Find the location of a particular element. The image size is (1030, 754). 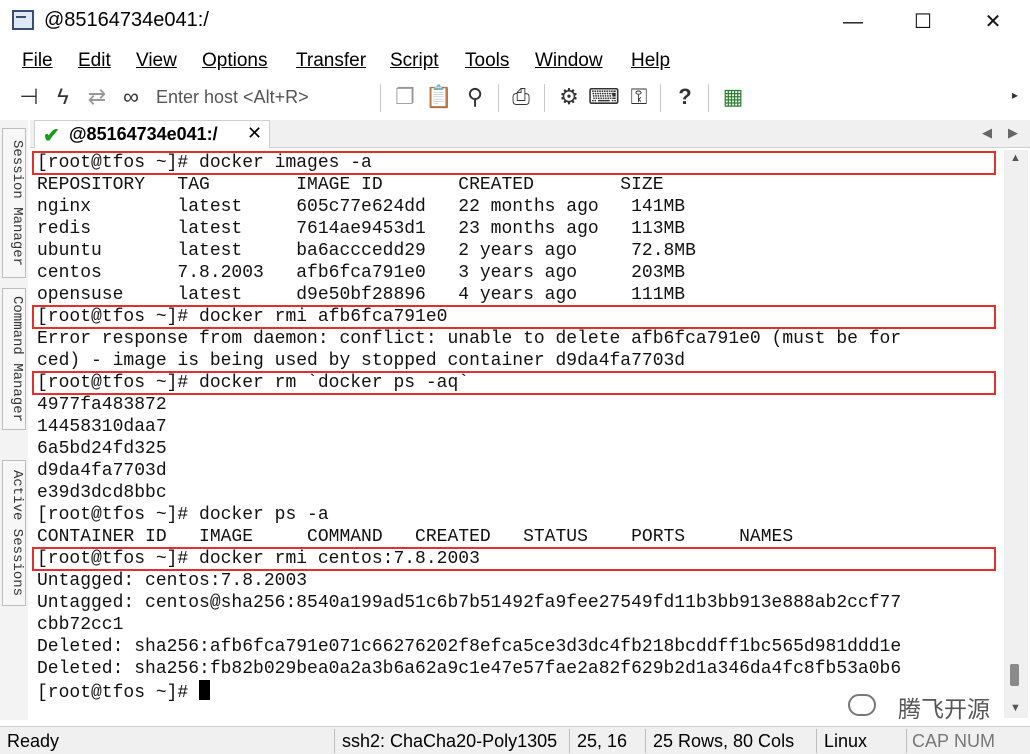

menu-script: Script is located at coordinates (414, 61).